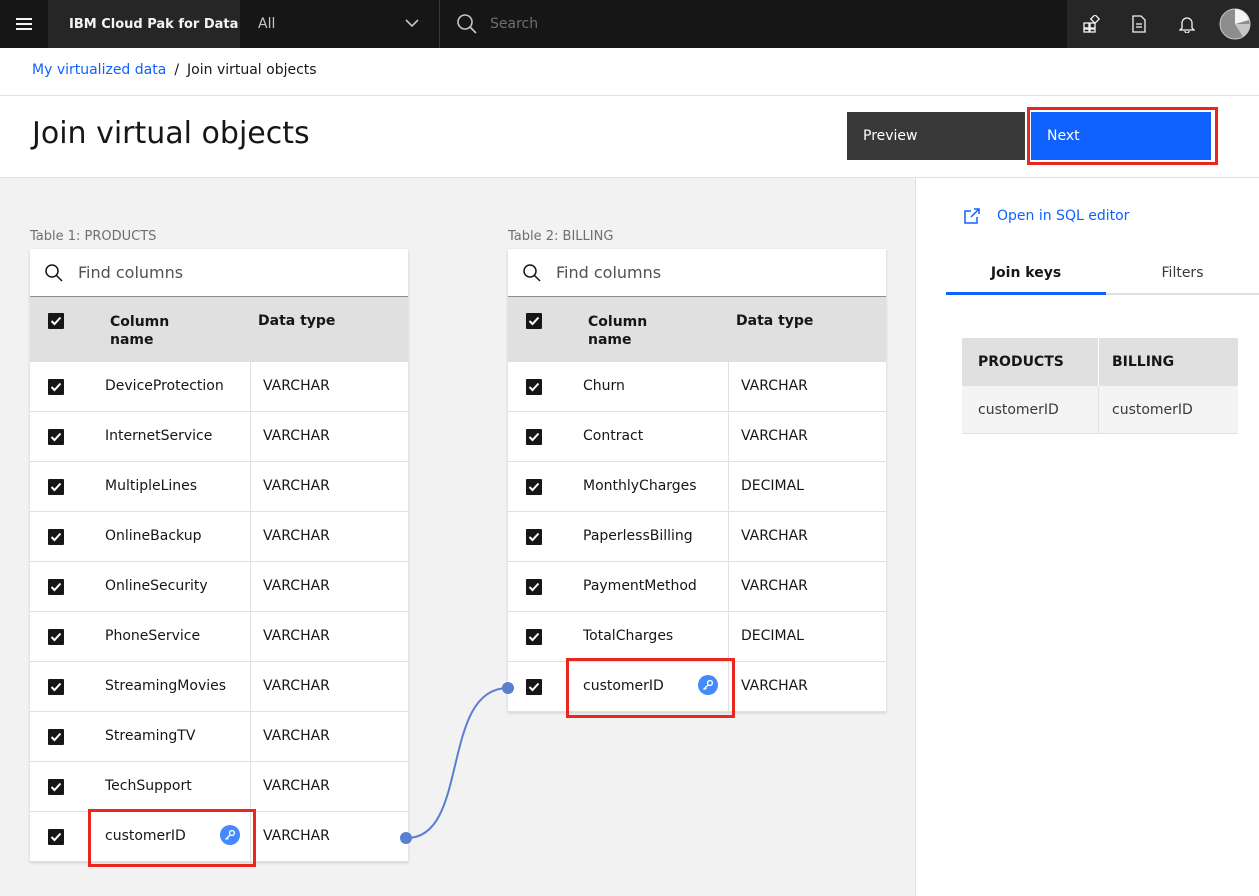 This screenshot has height=896, width=1259. Describe the element at coordinates (772, 486) in the screenshot. I see `data-type-cell: DECIMAL` at that location.